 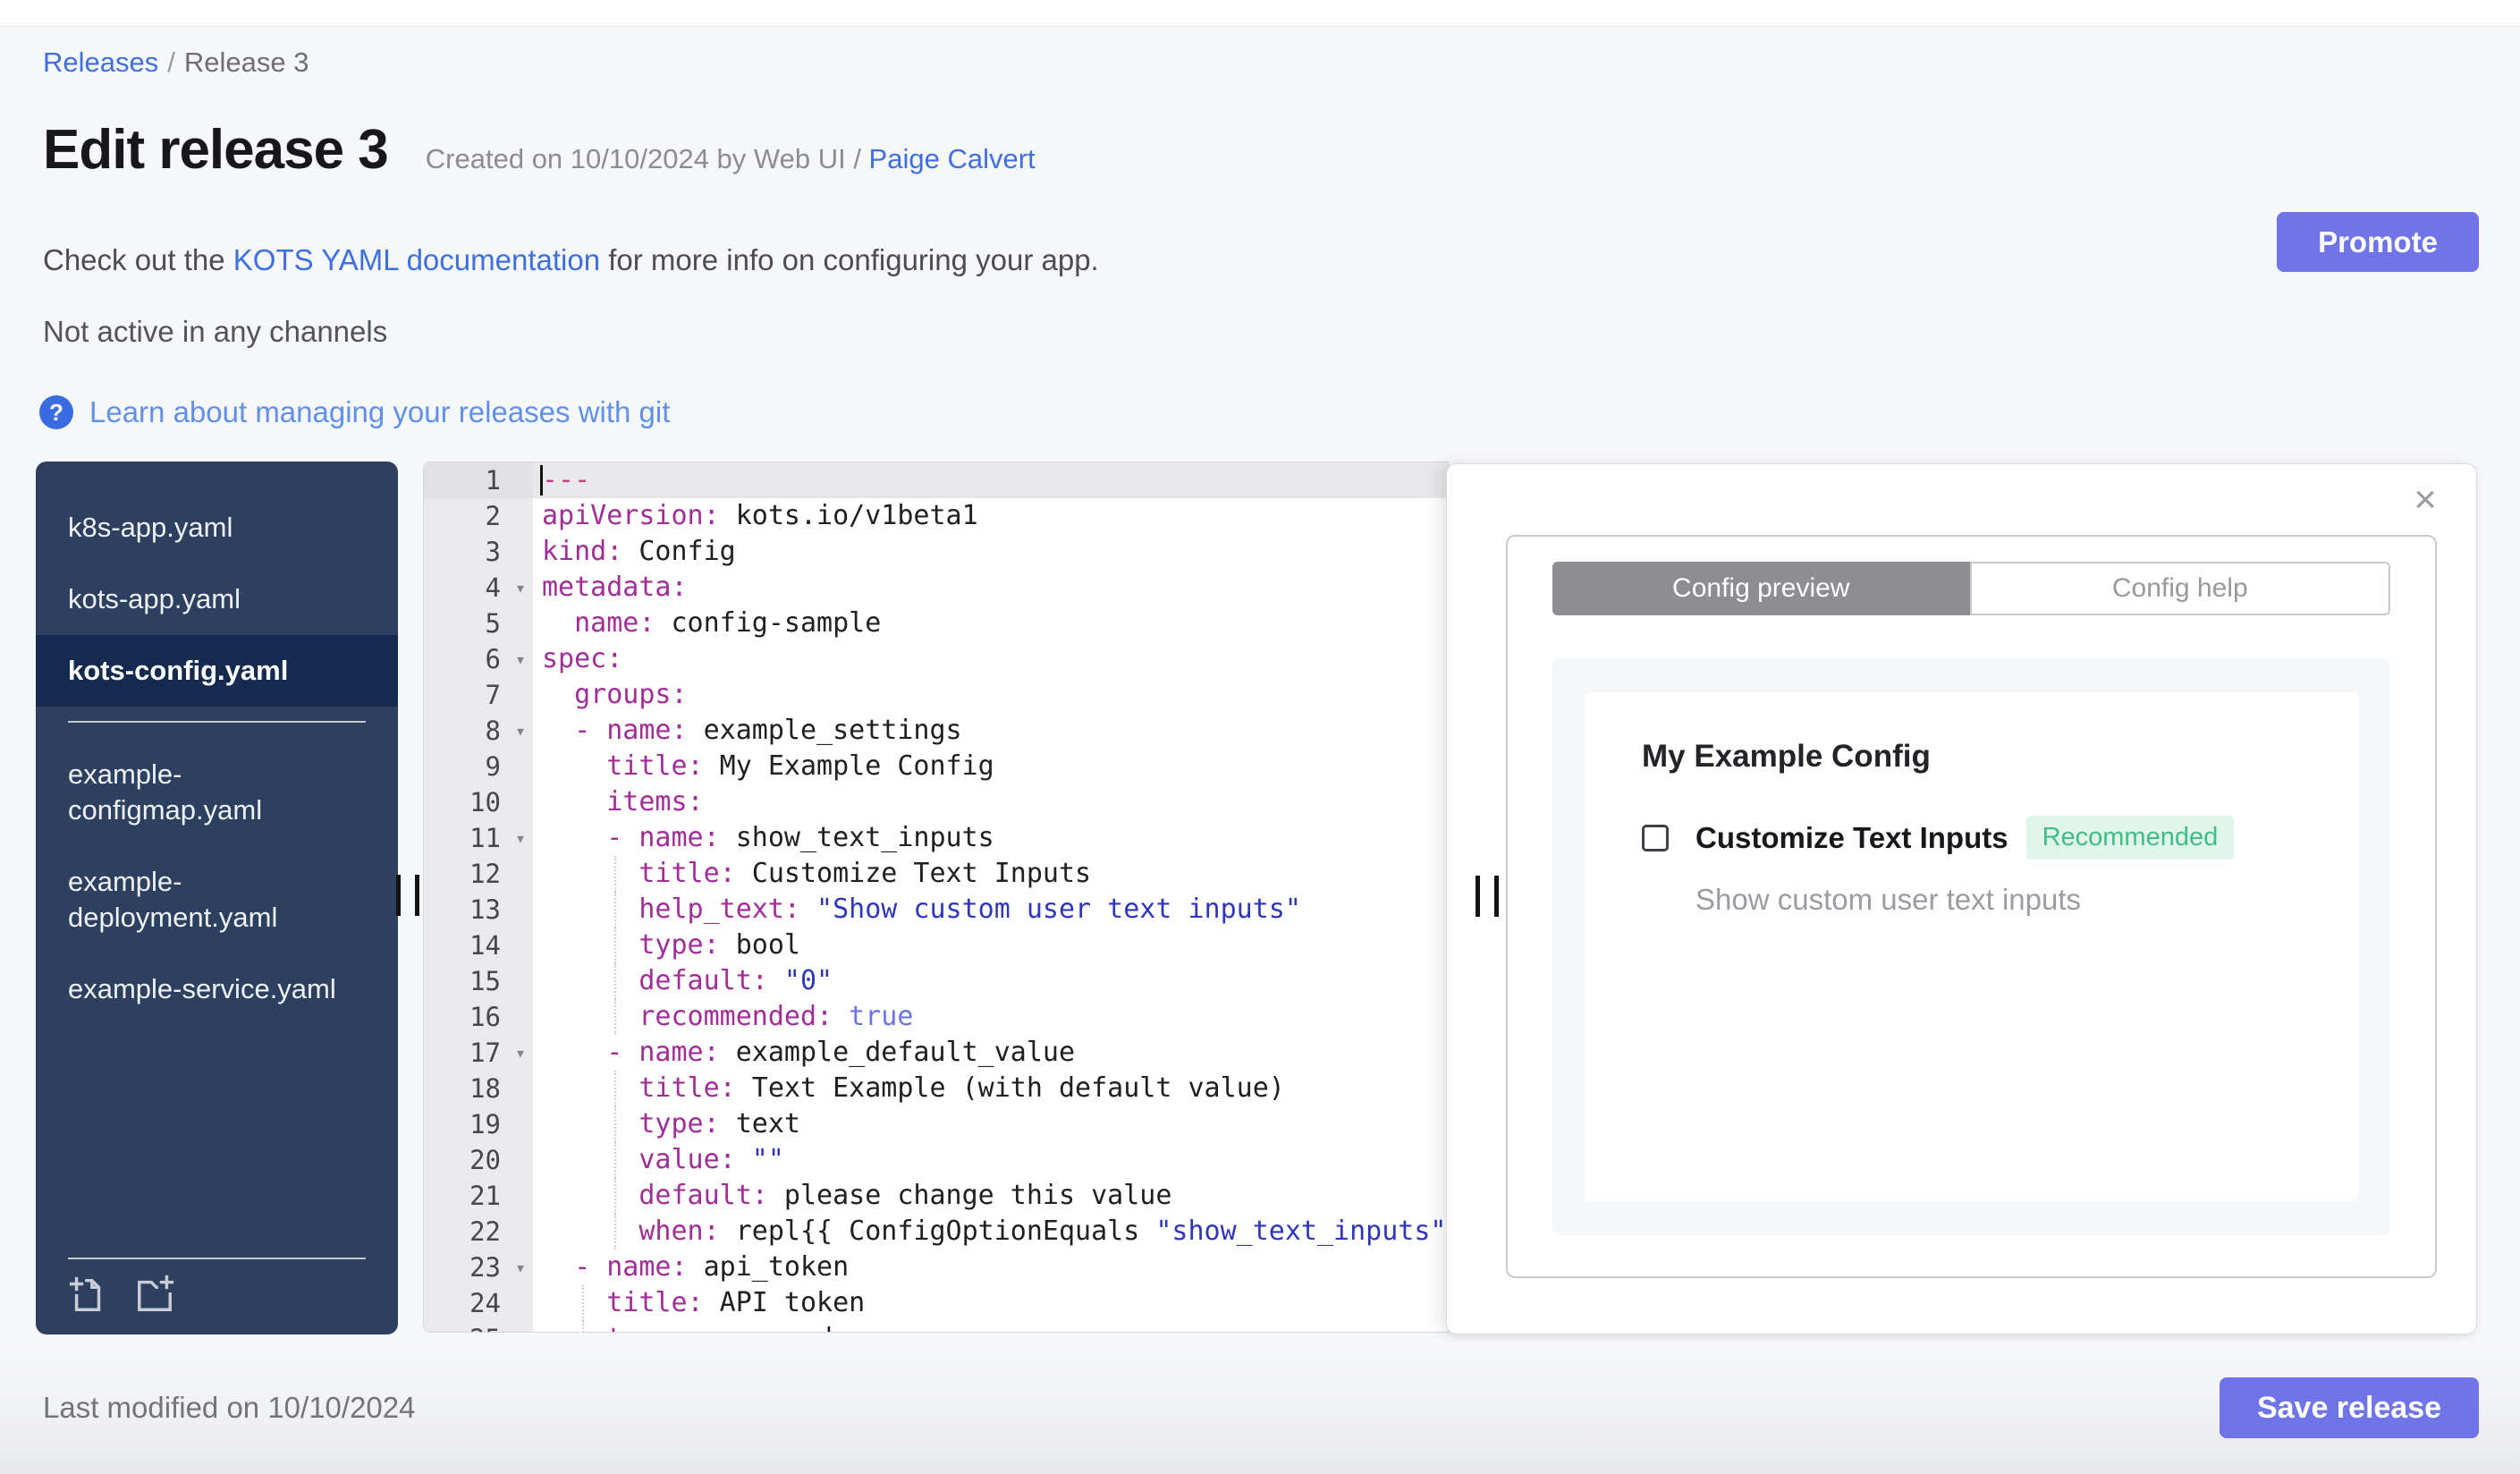 I want to click on code-line: 3 kind: Config, so click(x=936, y=552).